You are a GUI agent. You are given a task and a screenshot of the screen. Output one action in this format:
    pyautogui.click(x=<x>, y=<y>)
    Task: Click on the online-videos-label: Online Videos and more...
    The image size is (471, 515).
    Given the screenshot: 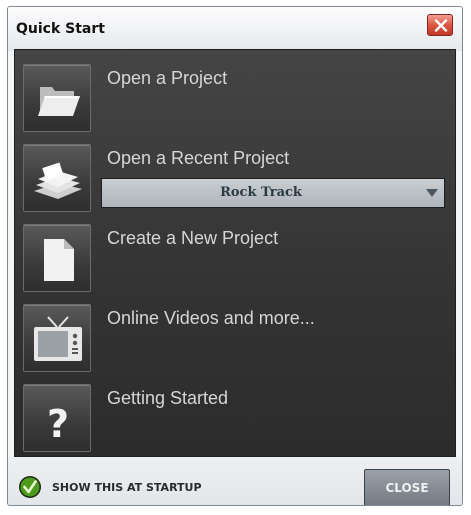 What is the action you would take?
    pyautogui.click(x=211, y=318)
    